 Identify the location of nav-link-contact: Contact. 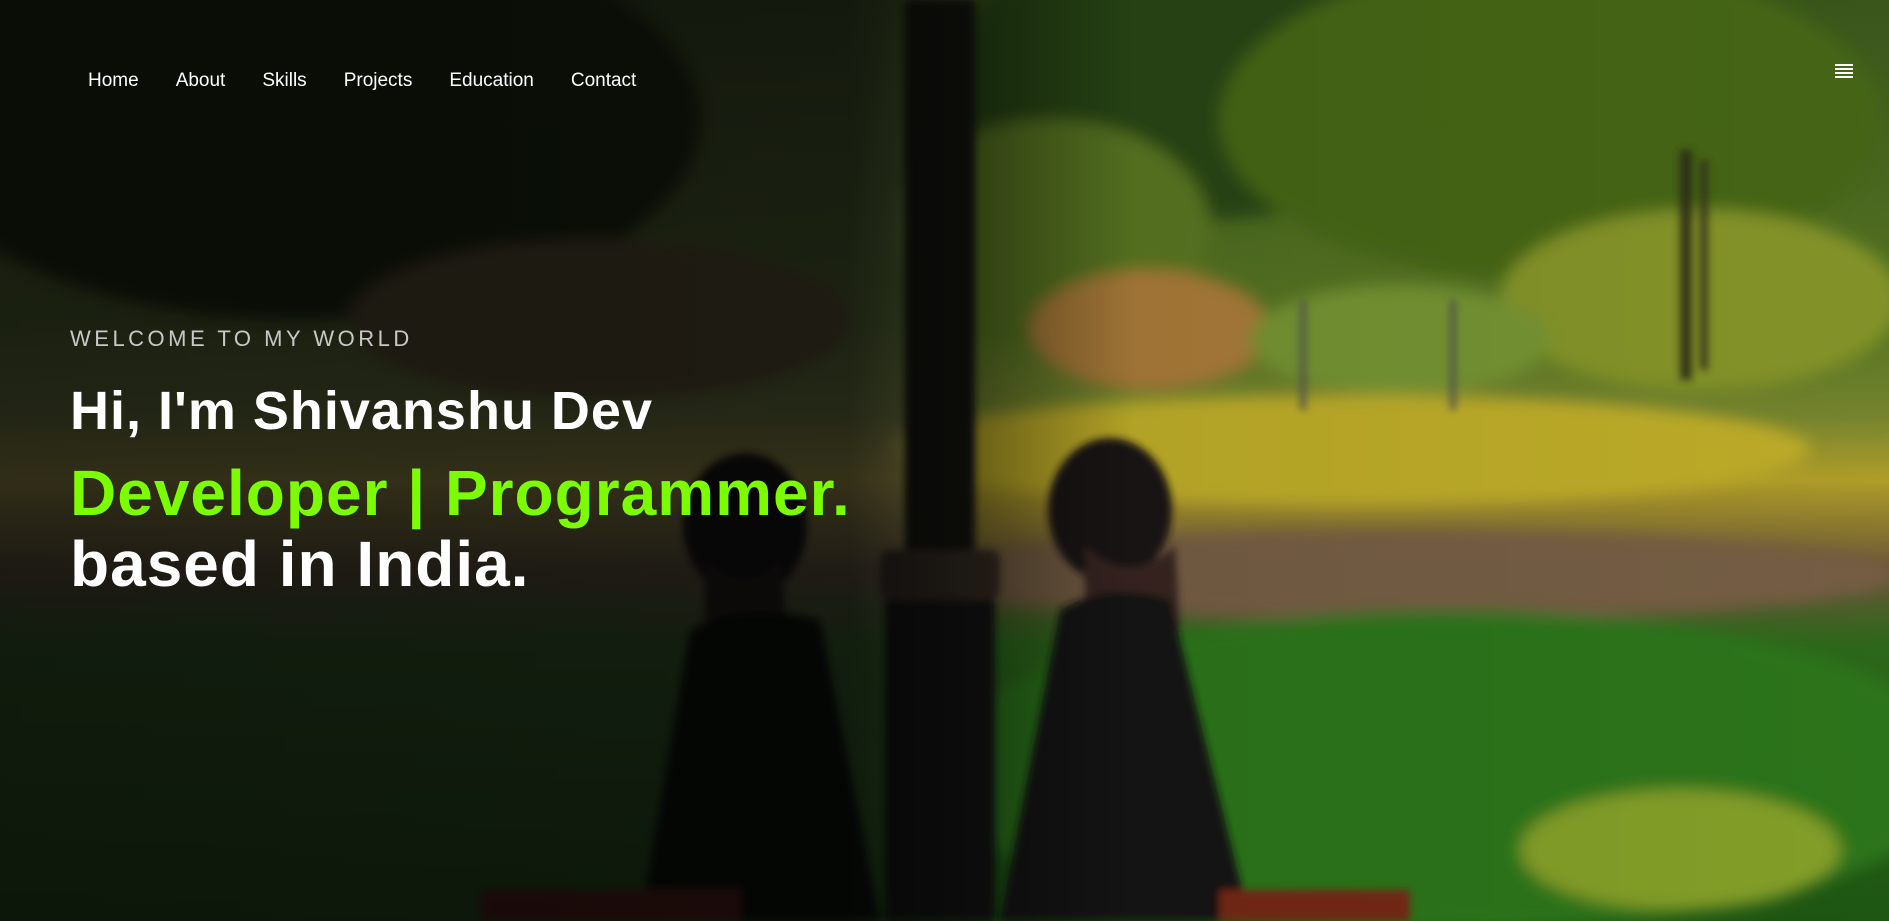
(603, 81).